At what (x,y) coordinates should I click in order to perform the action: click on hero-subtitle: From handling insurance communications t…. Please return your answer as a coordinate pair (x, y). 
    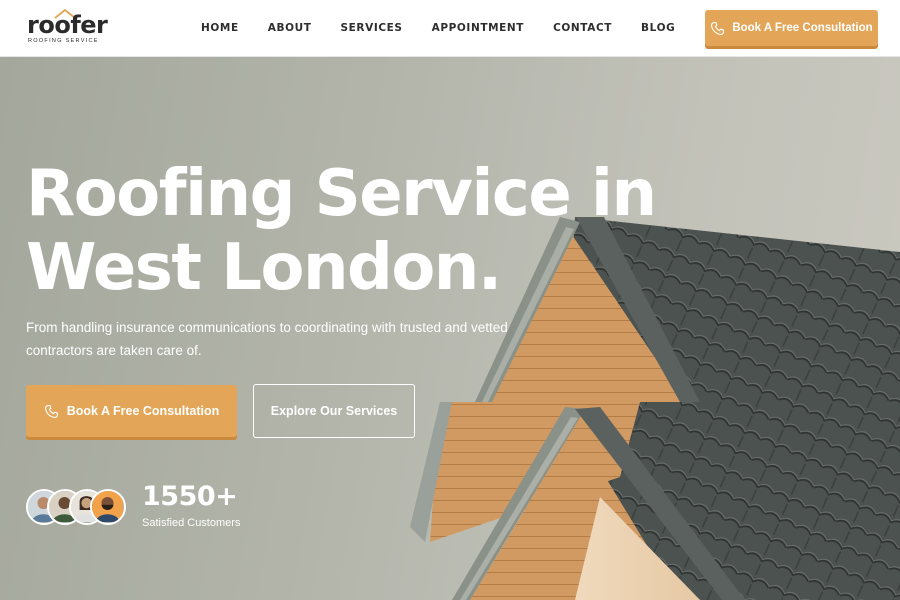
    Looking at the image, I should click on (267, 339).